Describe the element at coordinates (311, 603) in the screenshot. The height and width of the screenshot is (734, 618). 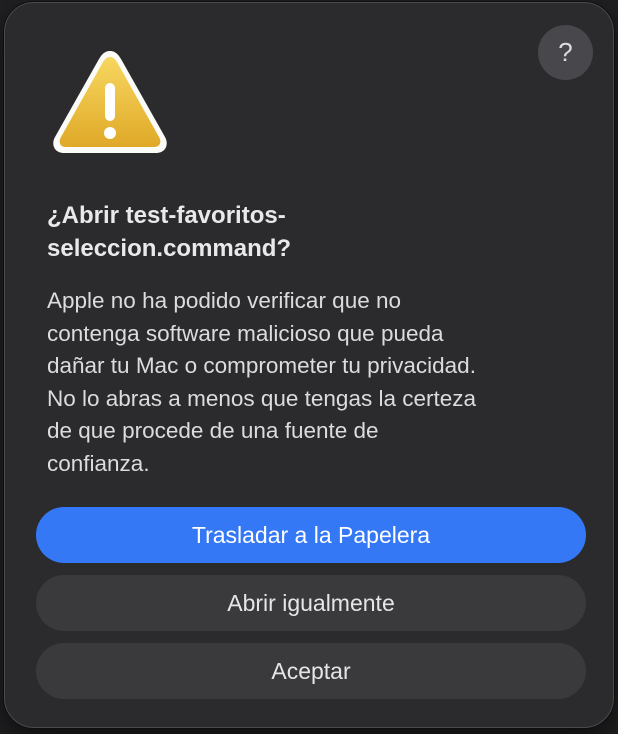
I see `open-anyway-button: Abrir igualmente` at that location.